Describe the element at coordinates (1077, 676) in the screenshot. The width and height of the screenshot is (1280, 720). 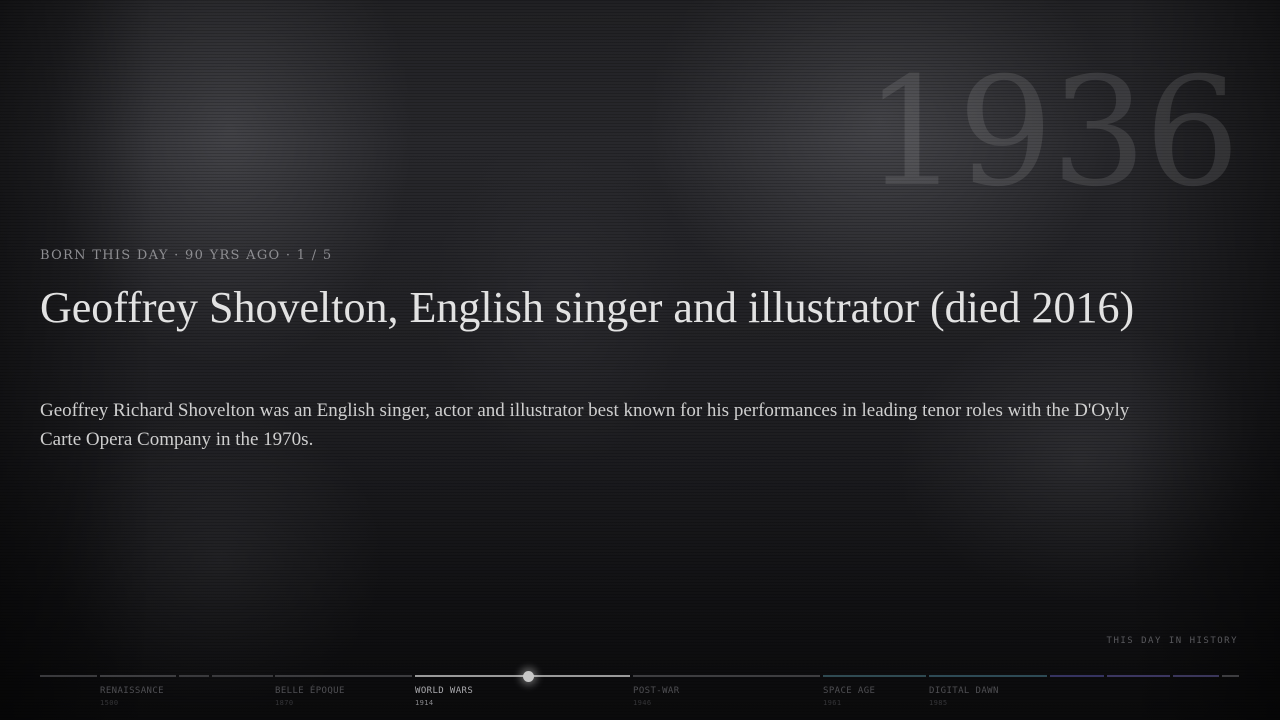
I see `timeline-segment-internet` at that location.